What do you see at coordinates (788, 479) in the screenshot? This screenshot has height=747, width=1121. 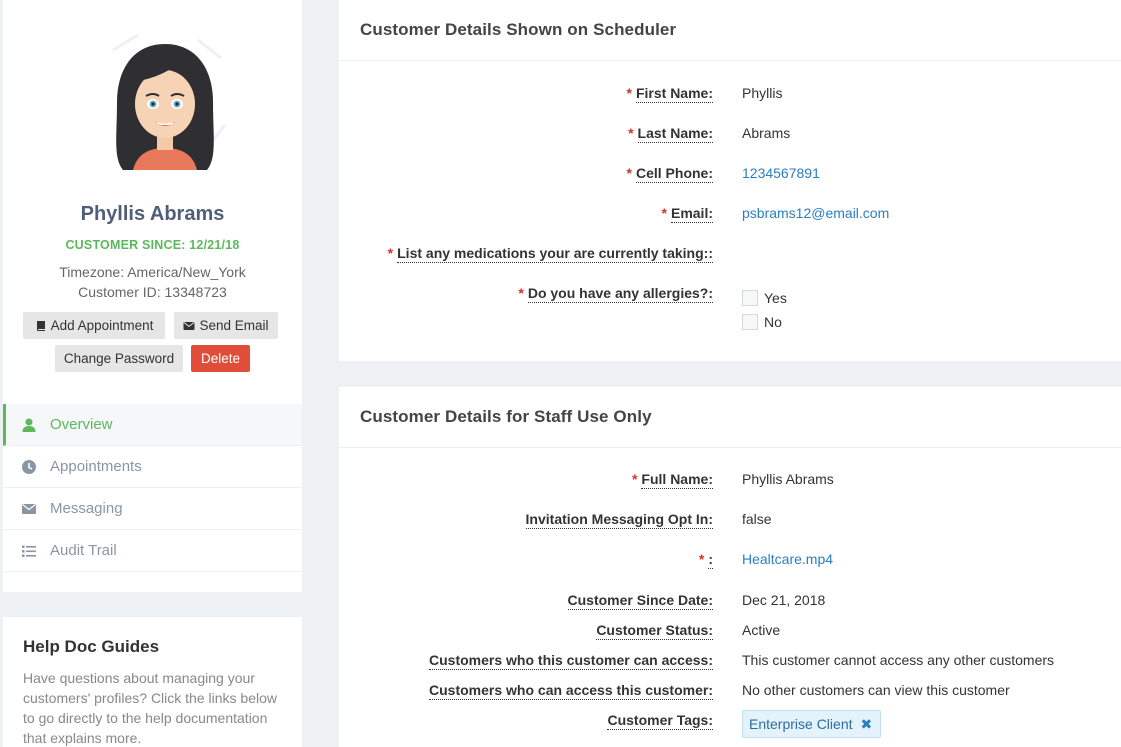 I see `full-name-value: Phyllis Abrams` at bounding box center [788, 479].